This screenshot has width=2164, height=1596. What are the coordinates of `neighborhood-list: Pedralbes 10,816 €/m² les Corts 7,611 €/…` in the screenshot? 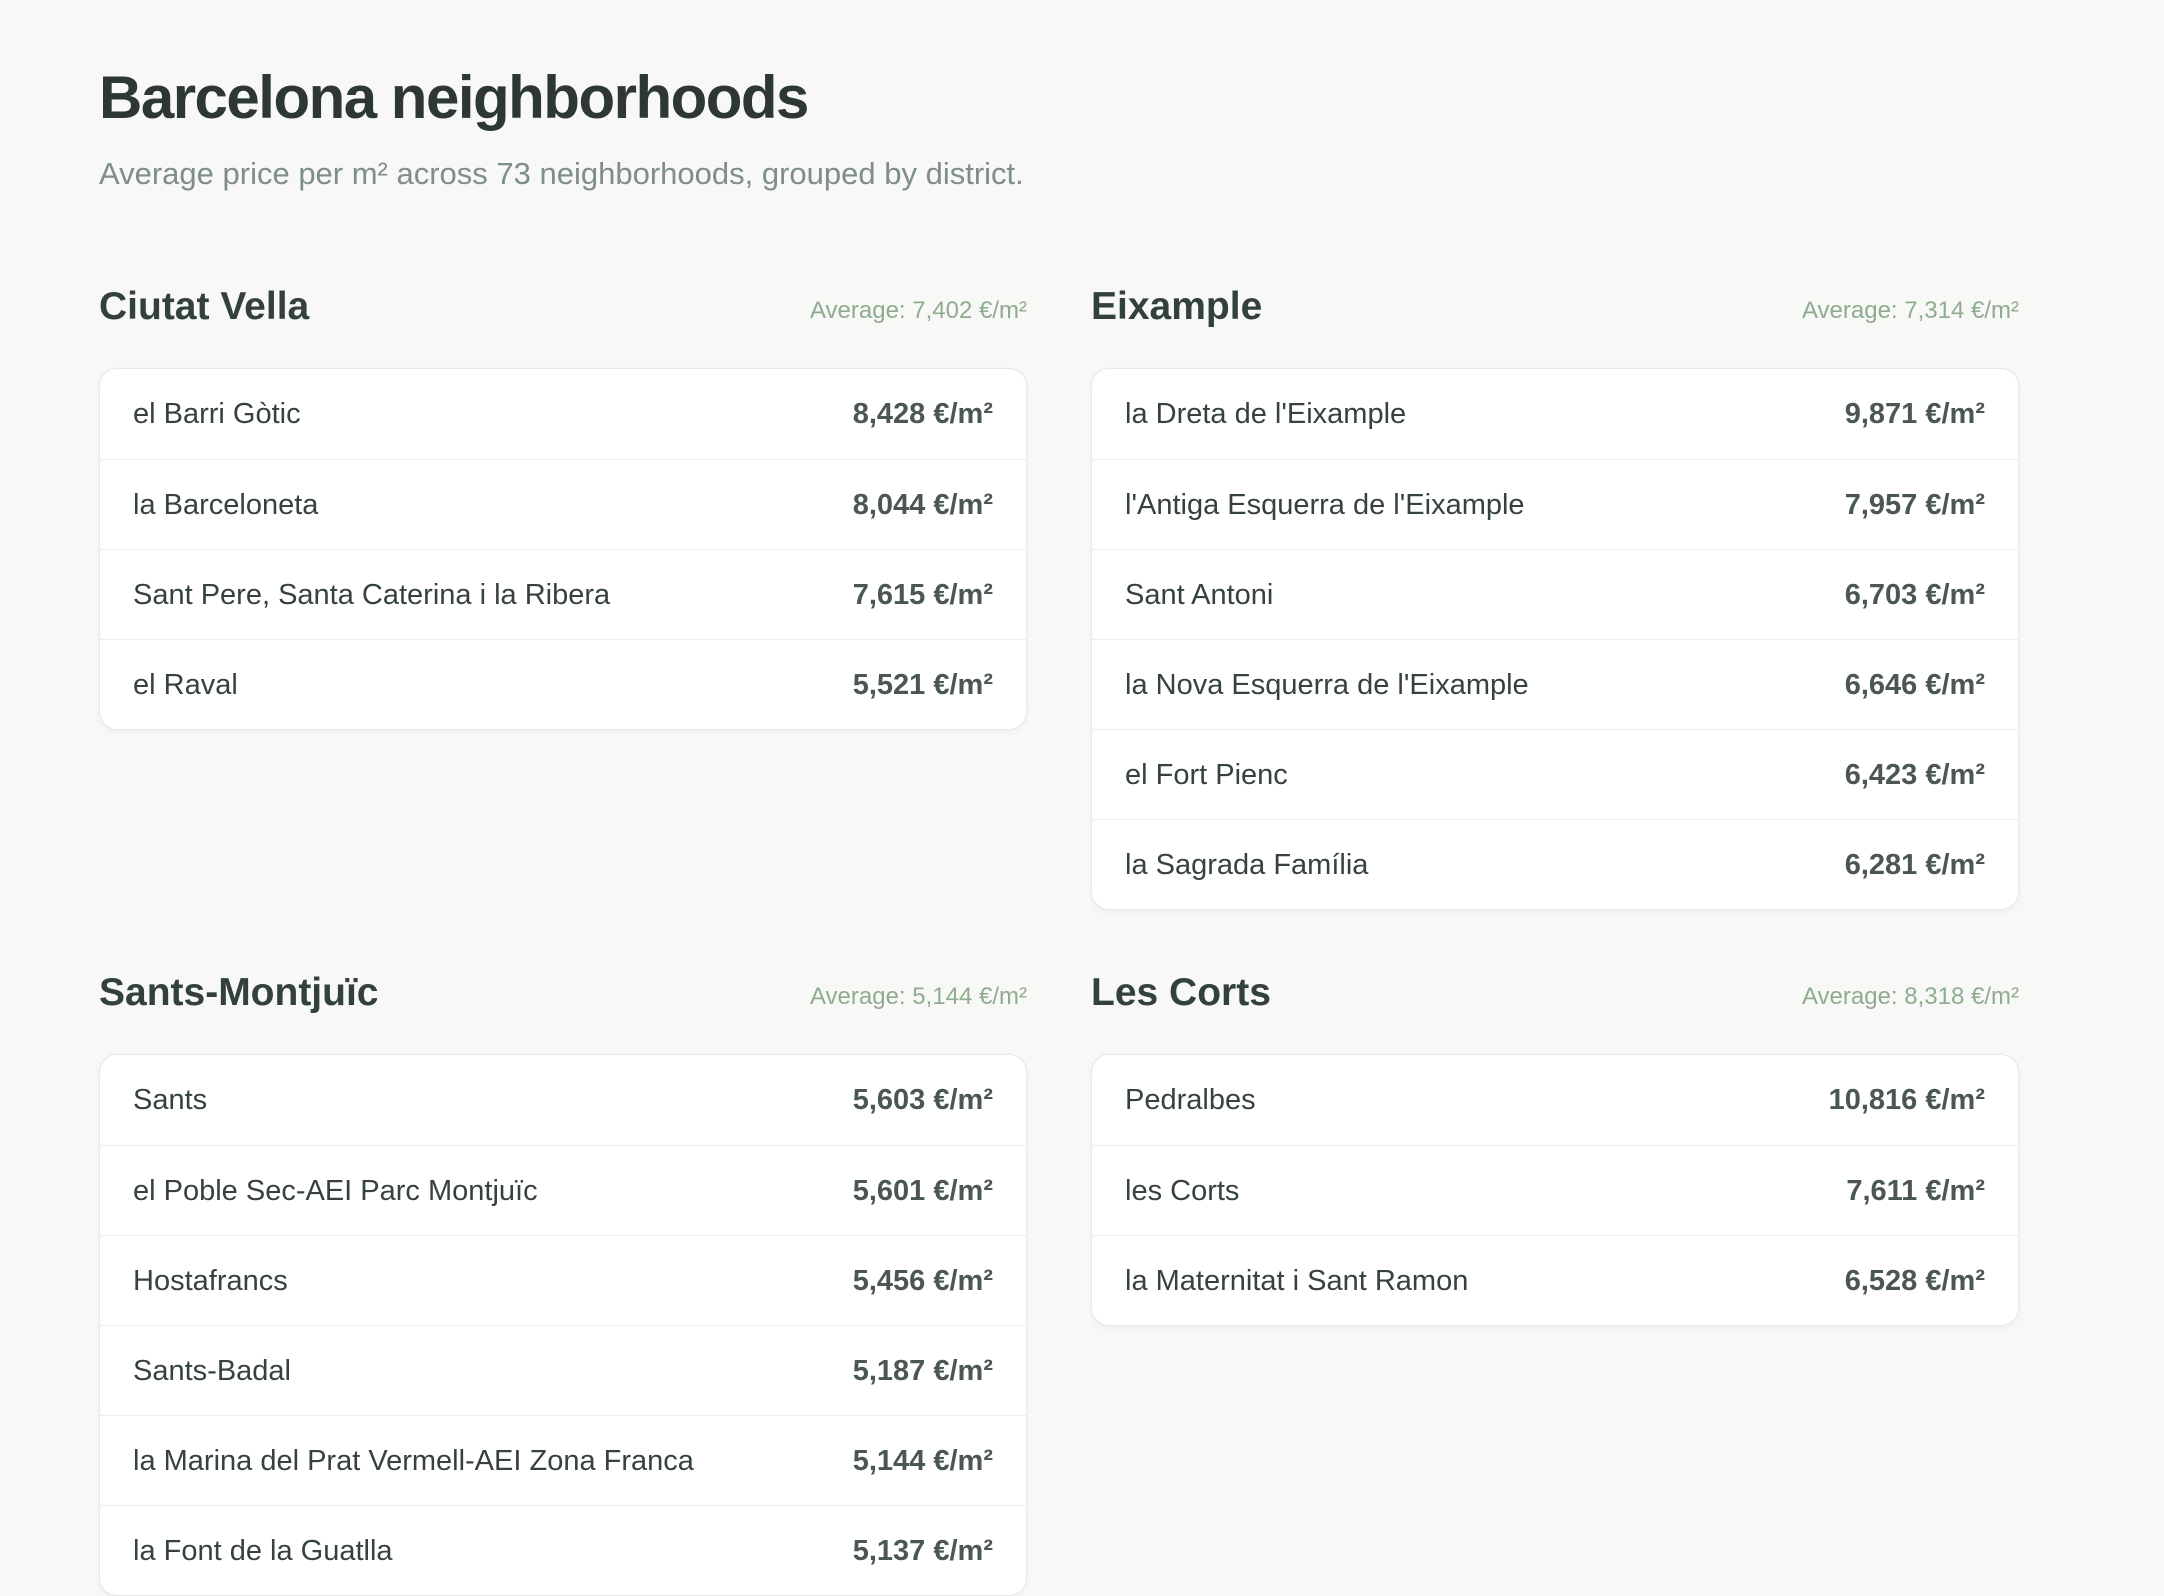 It's located at (1555, 1190).